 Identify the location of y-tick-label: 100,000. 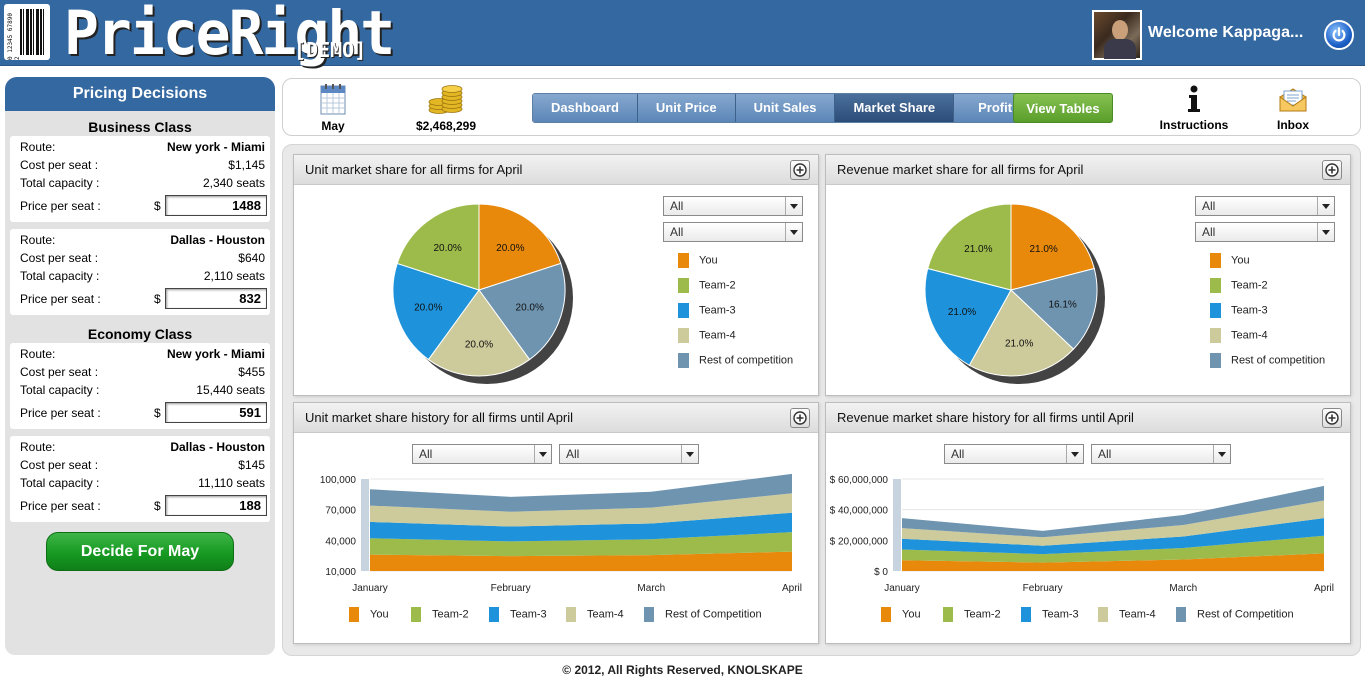
(338, 480).